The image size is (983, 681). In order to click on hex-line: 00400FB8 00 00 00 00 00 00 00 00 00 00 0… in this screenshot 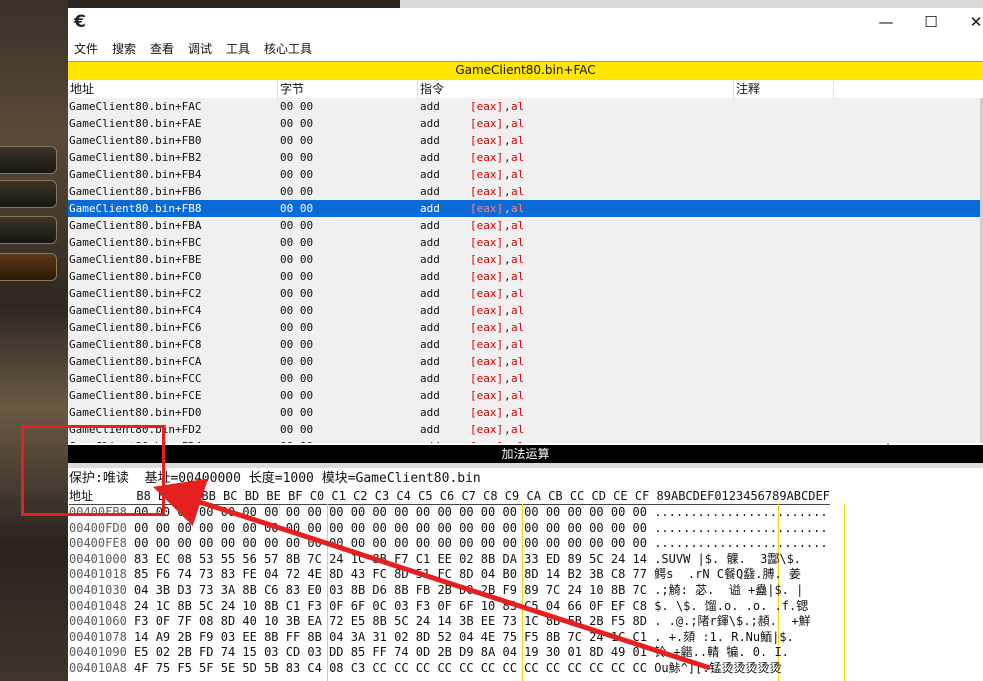, I will do `click(448, 513)`.